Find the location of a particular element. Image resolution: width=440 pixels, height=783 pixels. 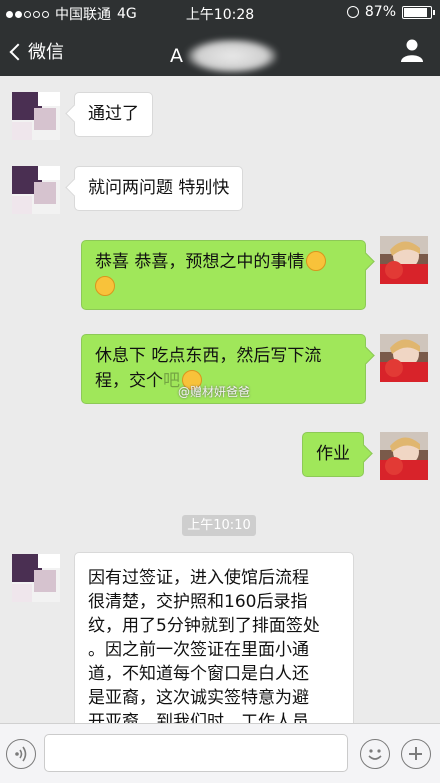

voice-icon is located at coordinates (21, 754).